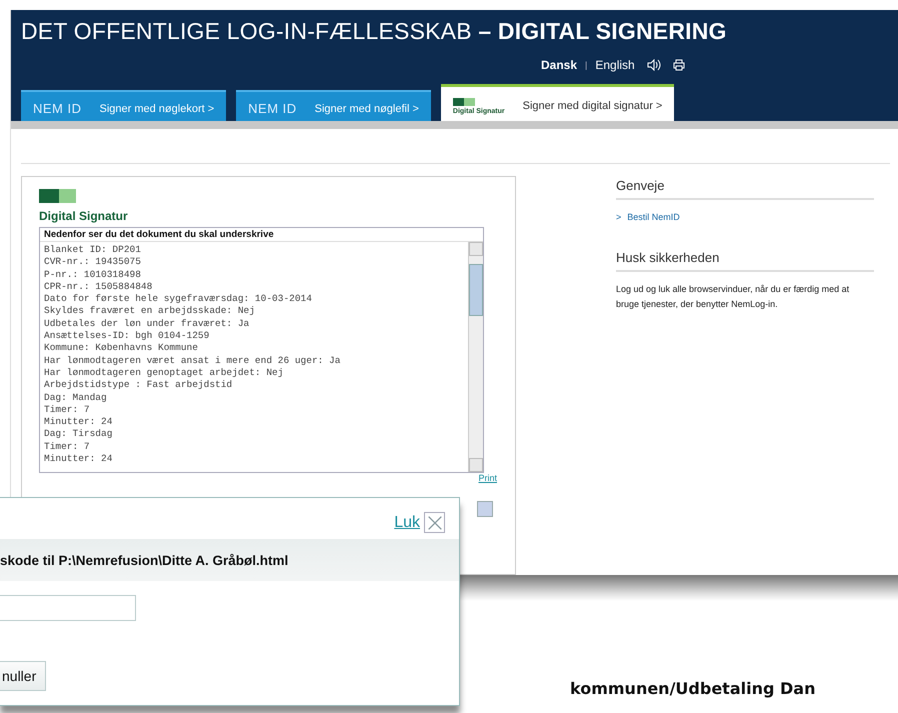  What do you see at coordinates (157, 108) in the screenshot?
I see `tab-label: Signer med nøglekort >` at bounding box center [157, 108].